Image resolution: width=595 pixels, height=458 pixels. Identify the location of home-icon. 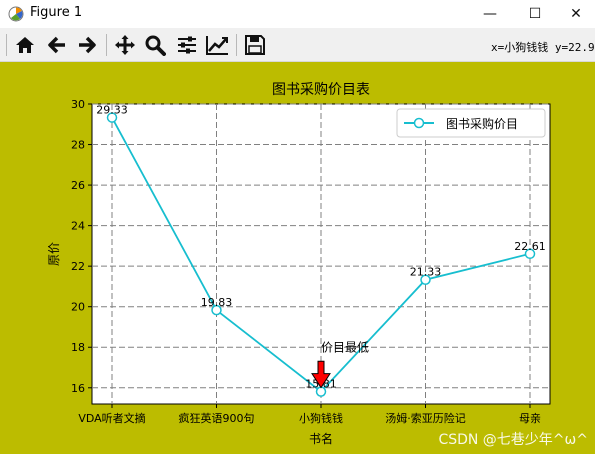
(25, 45).